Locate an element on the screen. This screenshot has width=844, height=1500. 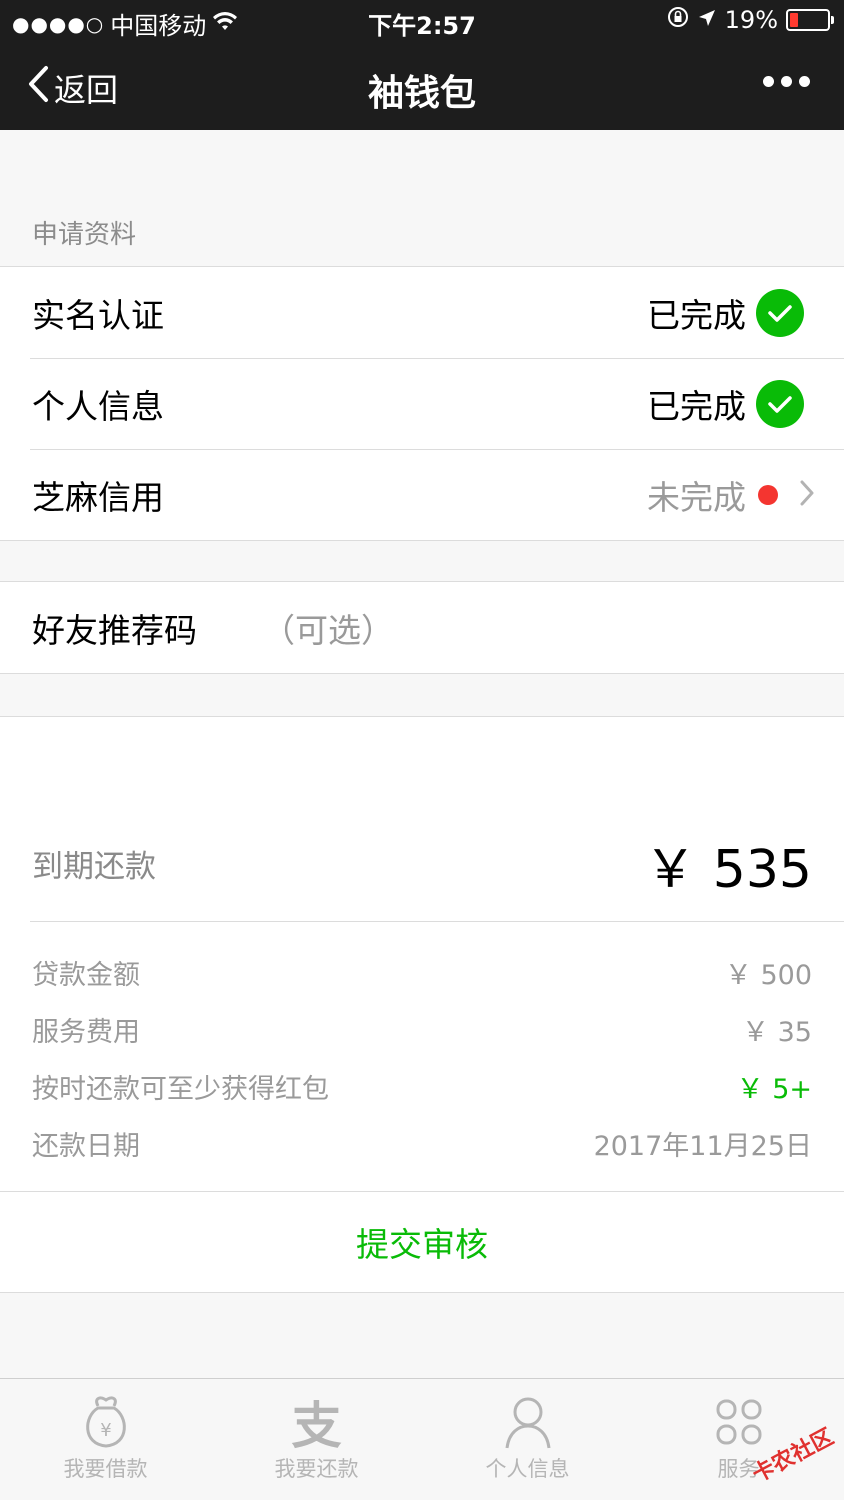
detail-row-repay-date: 还款日期 2017年11月25日 is located at coordinates (422, 1144).